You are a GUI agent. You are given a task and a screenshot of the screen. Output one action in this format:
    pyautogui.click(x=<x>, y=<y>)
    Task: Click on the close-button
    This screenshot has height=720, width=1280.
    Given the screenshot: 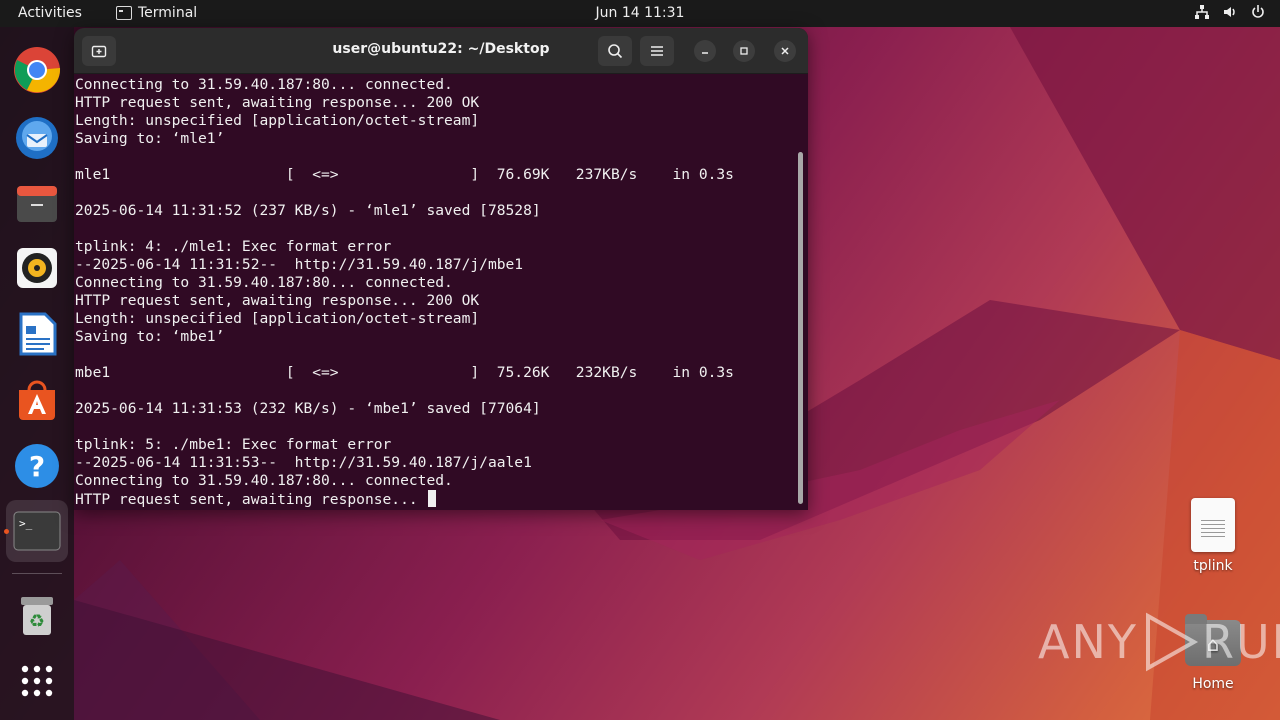 What is the action you would take?
    pyautogui.click(x=785, y=51)
    